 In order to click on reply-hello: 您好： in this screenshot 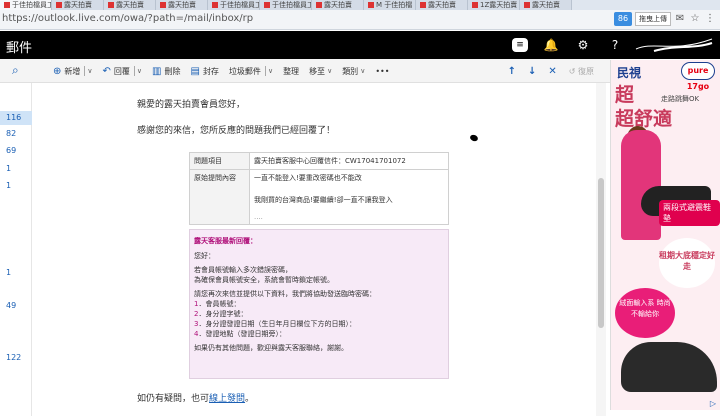, I will do `click(204, 256)`.